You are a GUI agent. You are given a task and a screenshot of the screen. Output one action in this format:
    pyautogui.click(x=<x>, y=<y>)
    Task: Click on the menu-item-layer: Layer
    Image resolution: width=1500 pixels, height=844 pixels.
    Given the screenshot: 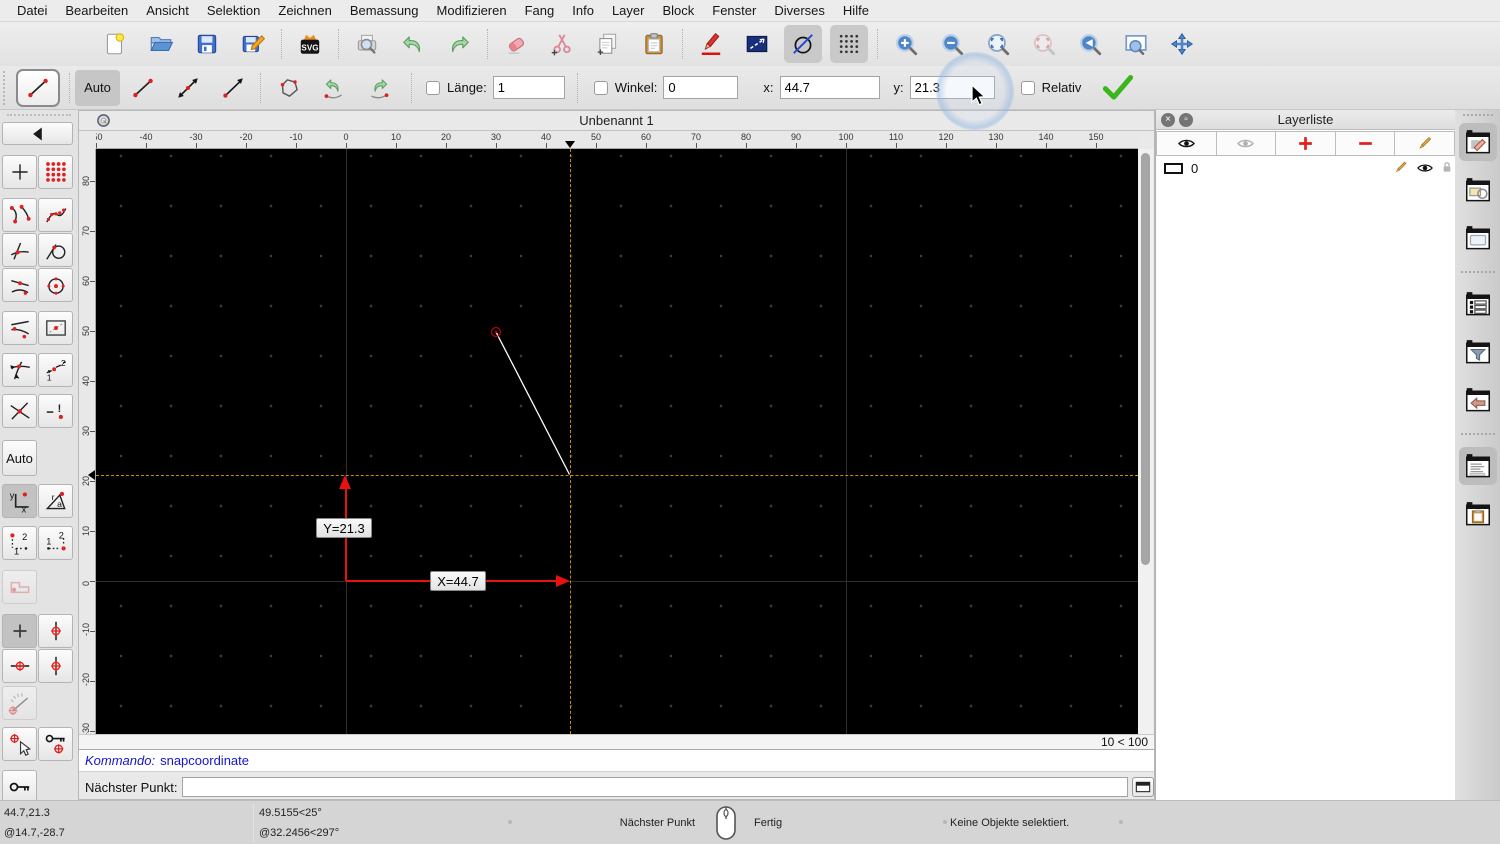 What is the action you would take?
    pyautogui.click(x=628, y=10)
    